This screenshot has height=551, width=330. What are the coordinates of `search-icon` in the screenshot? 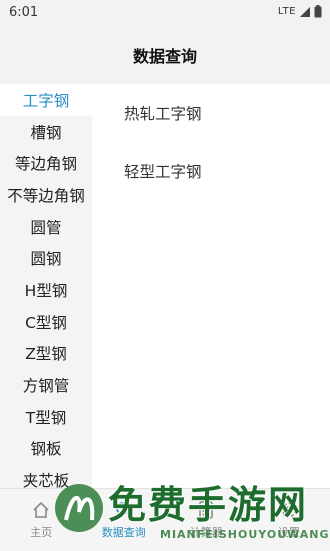 It's located at (124, 510).